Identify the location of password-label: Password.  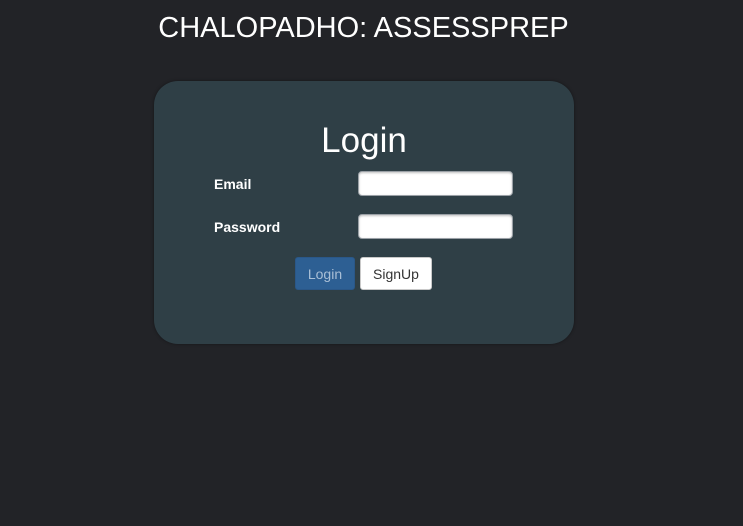
(247, 227).